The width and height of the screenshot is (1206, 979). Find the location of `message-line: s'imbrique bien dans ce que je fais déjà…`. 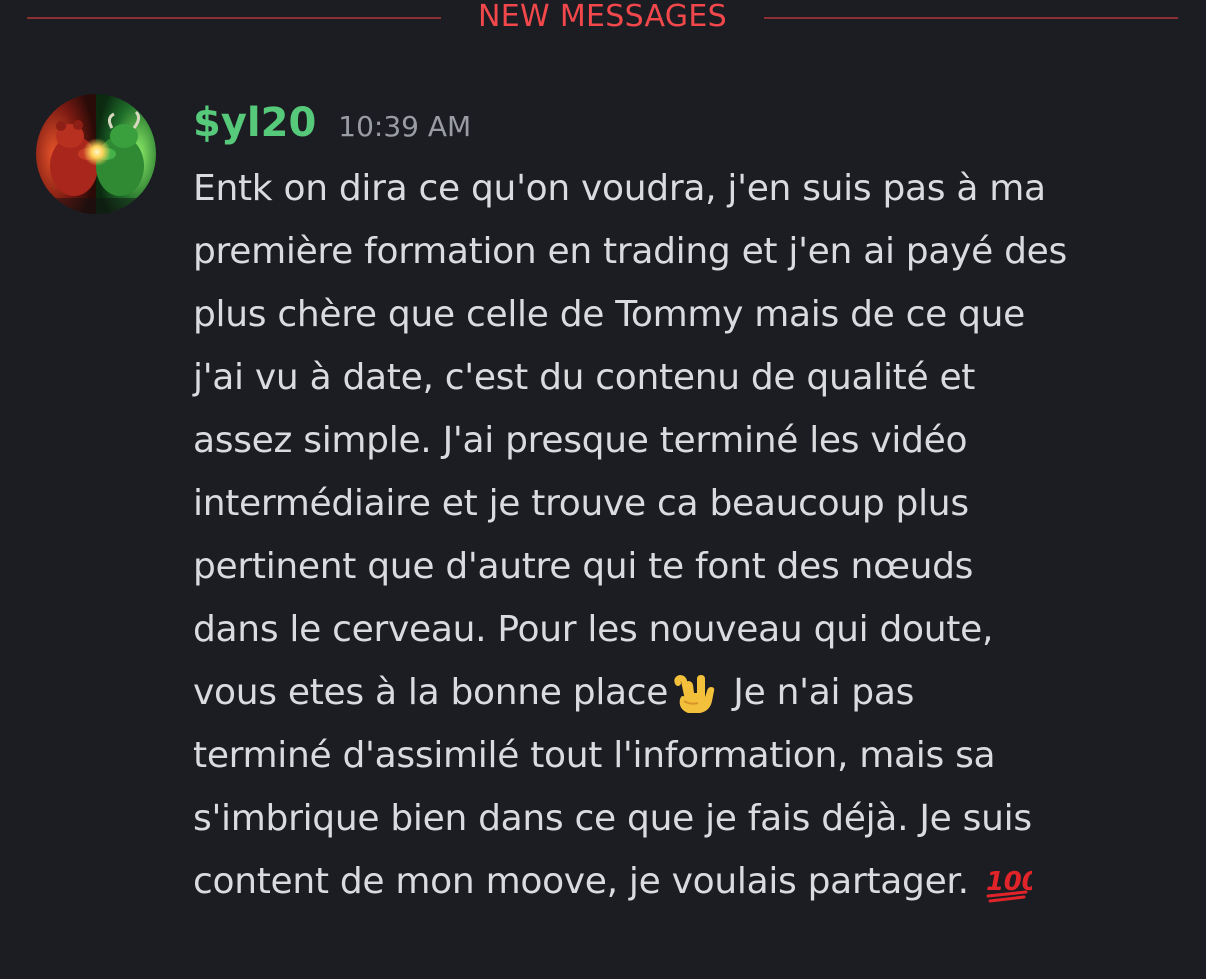

message-line: s'imbrique bien dans ce que je fais déjà… is located at coordinates (612, 818).